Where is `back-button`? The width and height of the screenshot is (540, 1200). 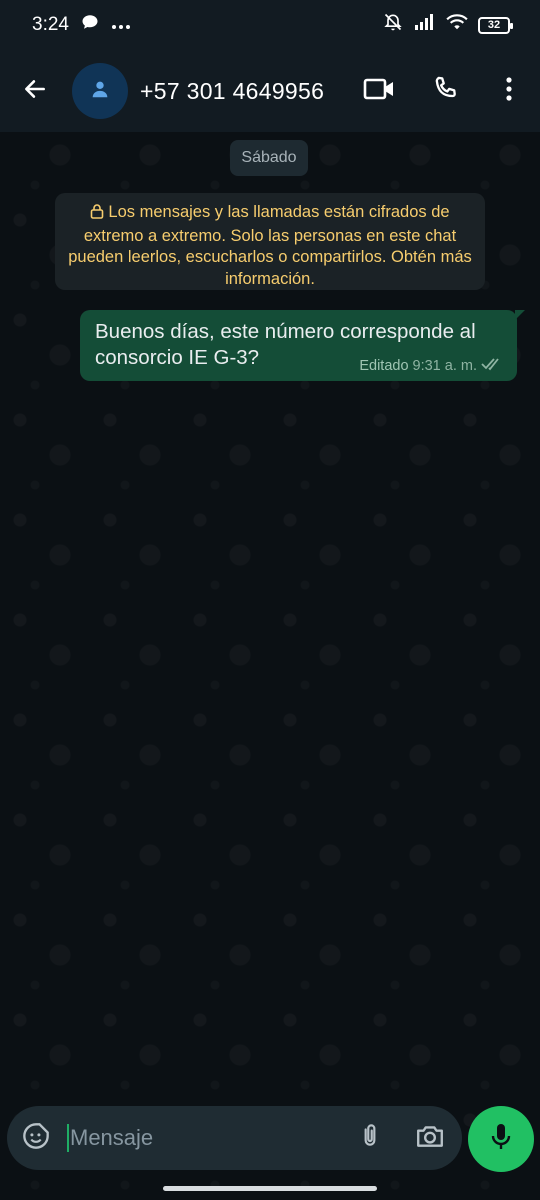 back-button is located at coordinates (35, 91).